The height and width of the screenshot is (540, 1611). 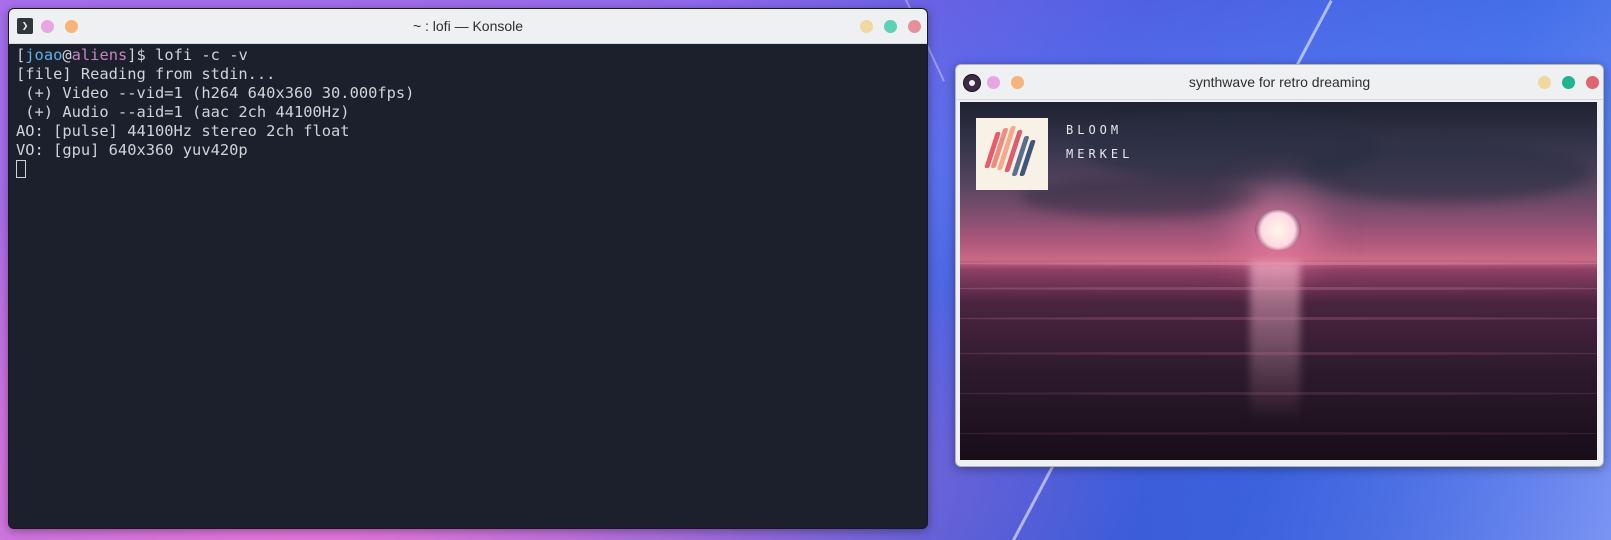 I want to click on terminal-cursor, so click(x=21, y=169).